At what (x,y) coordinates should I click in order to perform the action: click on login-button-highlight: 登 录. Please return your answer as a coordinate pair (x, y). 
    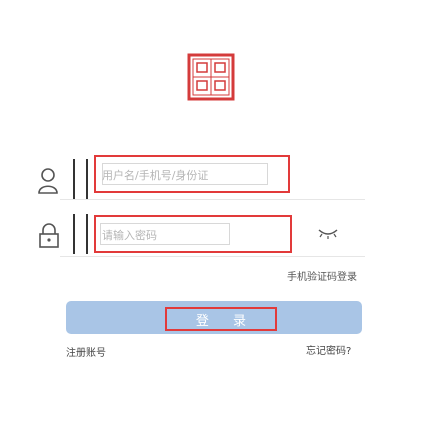
    Looking at the image, I should click on (221, 319).